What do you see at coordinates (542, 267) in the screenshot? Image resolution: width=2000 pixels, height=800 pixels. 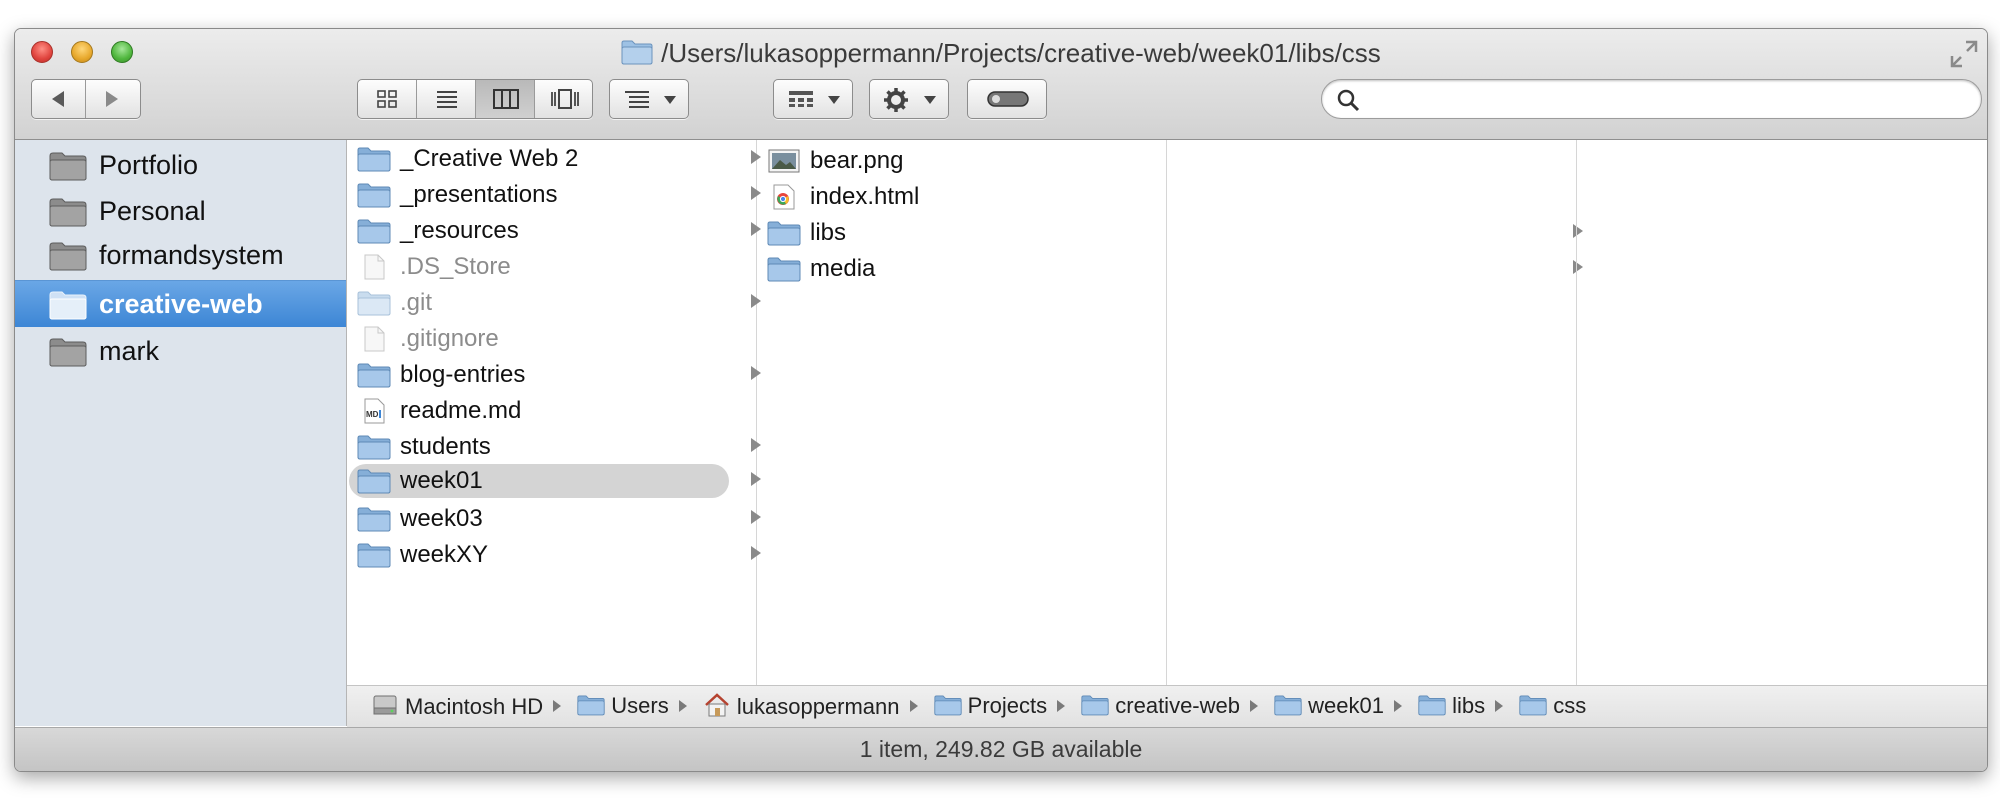 I see `list-item: .DS_Store` at bounding box center [542, 267].